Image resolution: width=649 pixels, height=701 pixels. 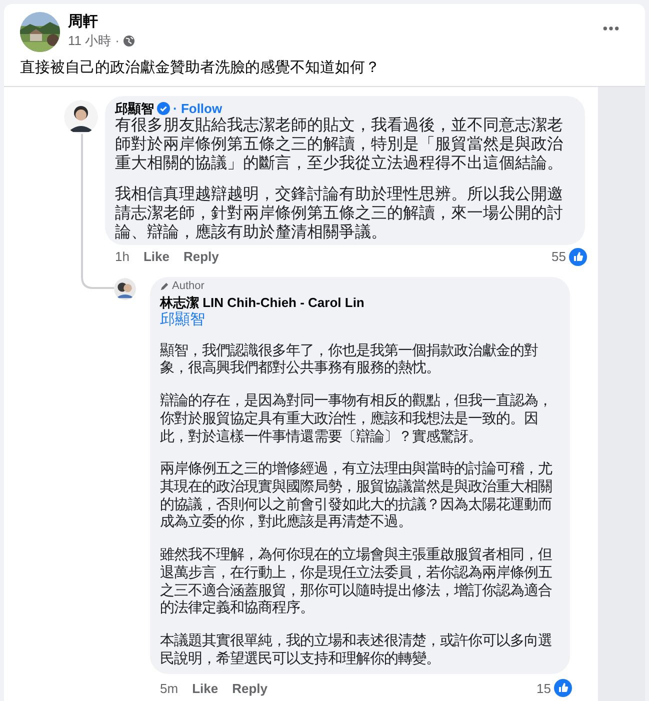 What do you see at coordinates (102, 22) in the screenshot?
I see `author-name: 周軒` at bounding box center [102, 22].